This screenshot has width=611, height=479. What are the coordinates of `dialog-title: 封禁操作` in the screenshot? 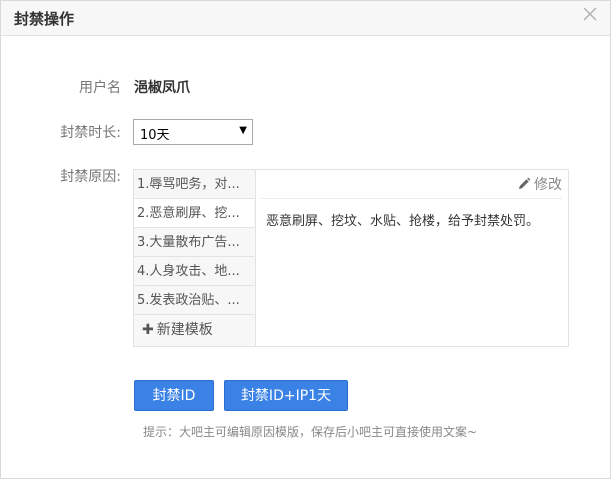 It's located at (44, 19).